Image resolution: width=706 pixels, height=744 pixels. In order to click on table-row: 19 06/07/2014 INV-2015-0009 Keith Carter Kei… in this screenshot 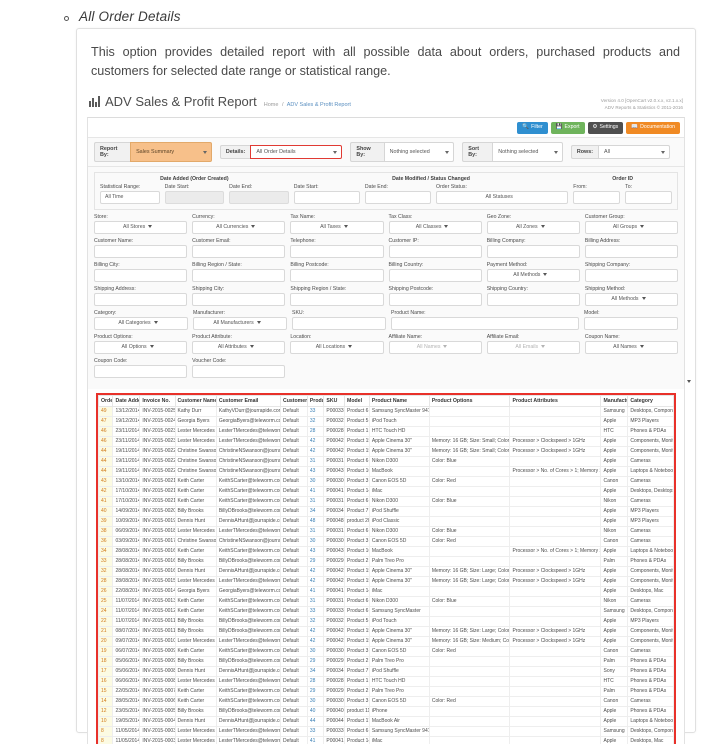, I will do `click(386, 651)`.